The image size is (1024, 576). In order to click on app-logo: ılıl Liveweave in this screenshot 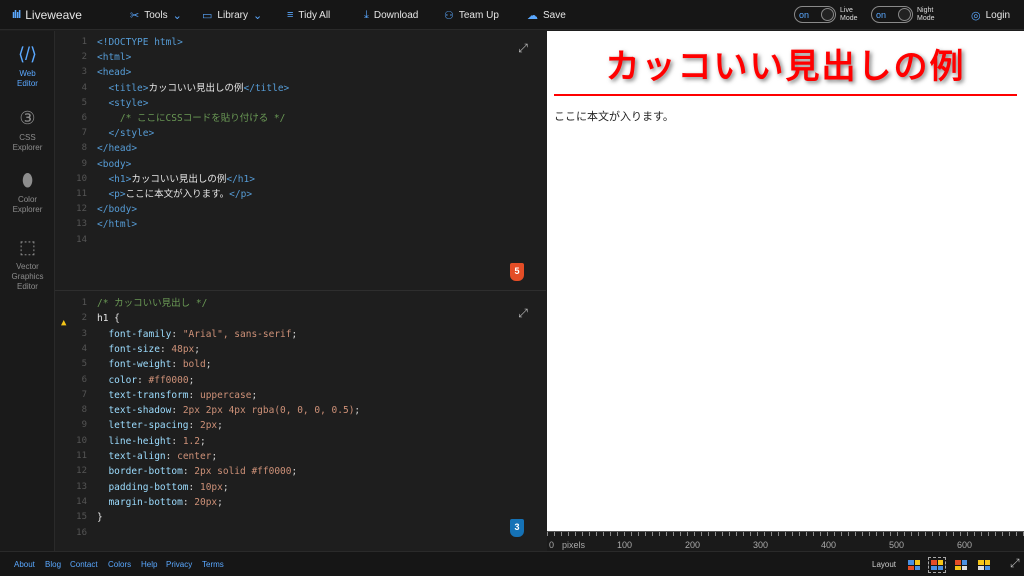, I will do `click(47, 15)`.